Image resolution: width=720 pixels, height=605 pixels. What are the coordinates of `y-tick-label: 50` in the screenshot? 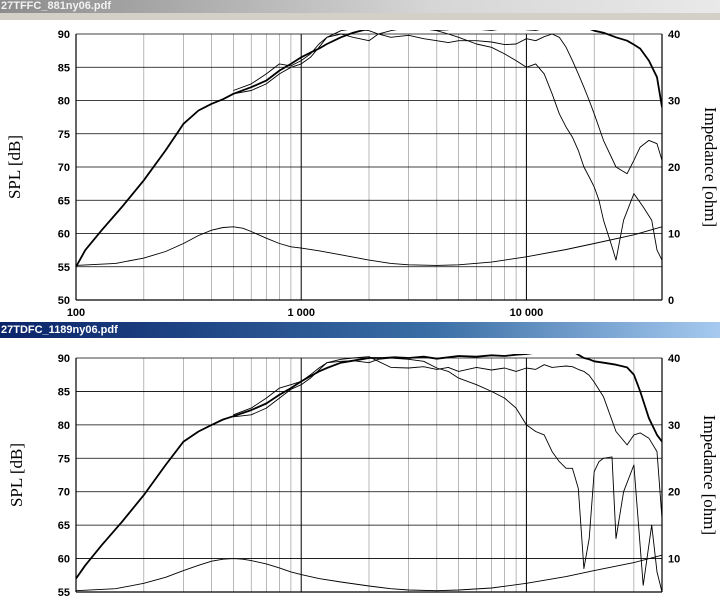 It's located at (64, 301).